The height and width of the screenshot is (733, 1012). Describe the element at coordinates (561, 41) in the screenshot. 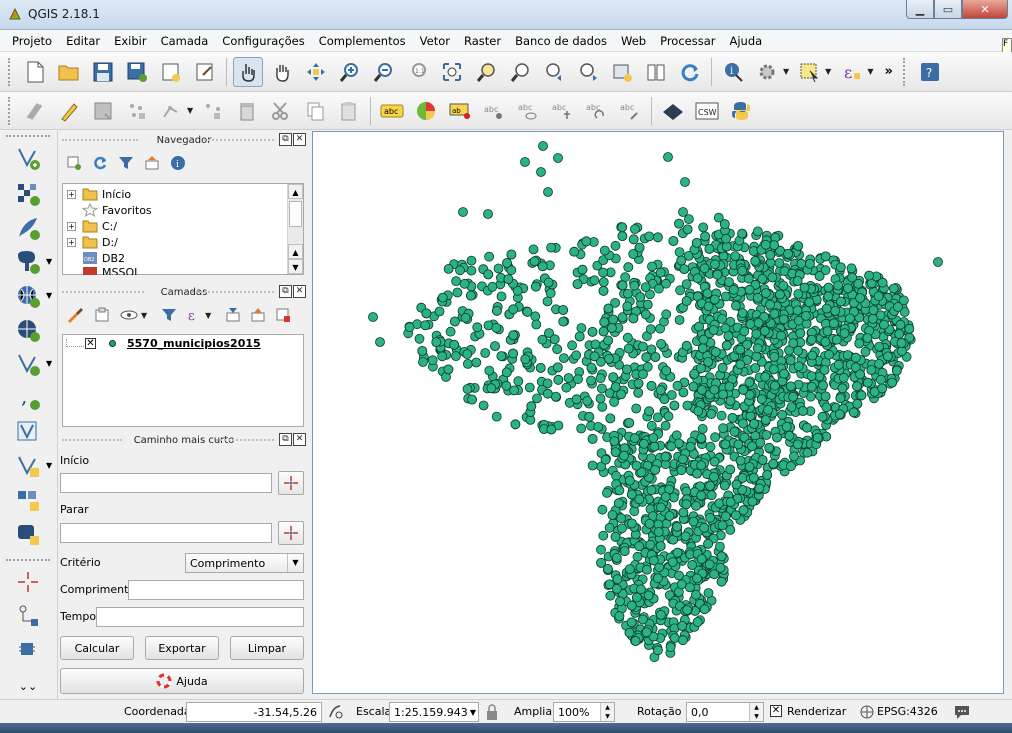

I see `menu-banco-de-dados: Banco de dados` at that location.